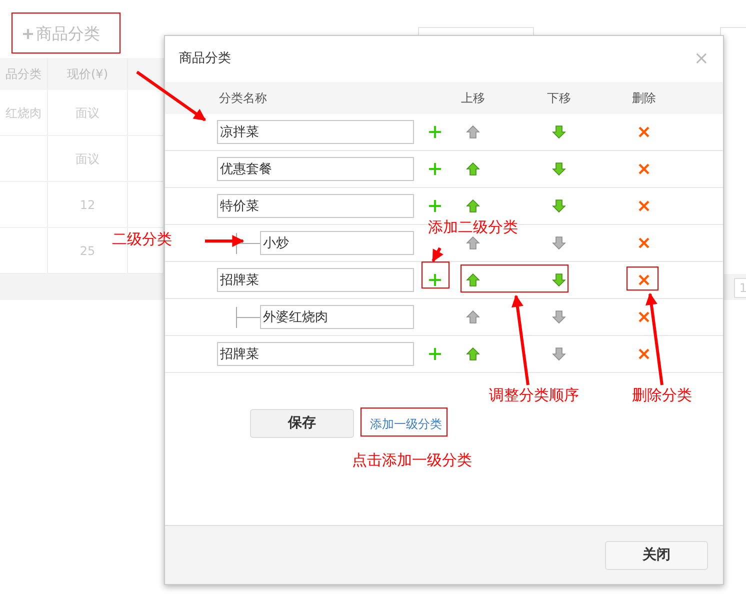  Describe the element at coordinates (302, 423) in the screenshot. I see `save-button: 保存` at that location.